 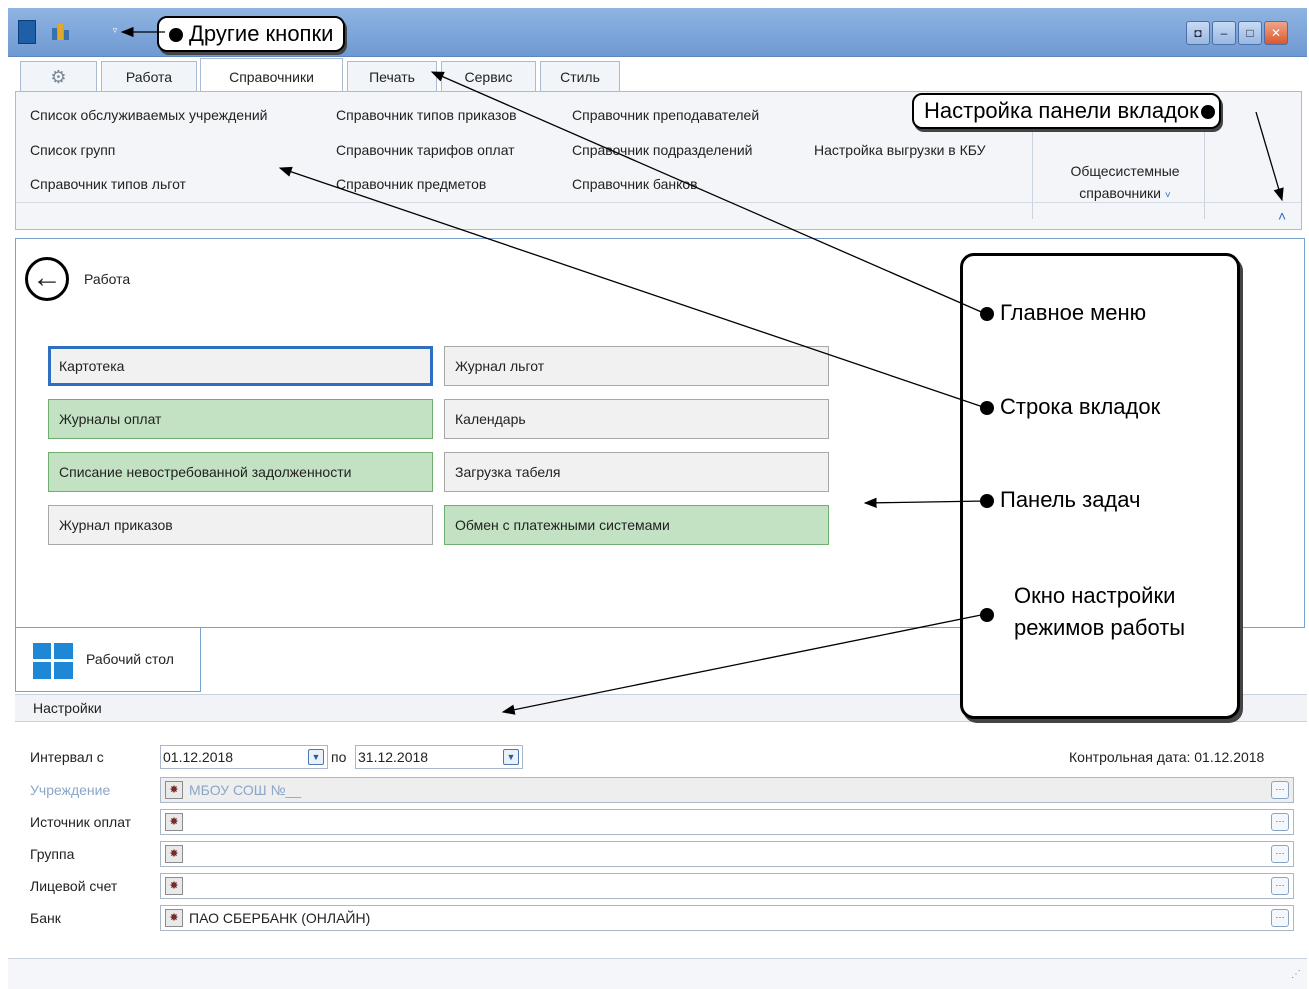 What do you see at coordinates (708, 193) in the screenshot?
I see `arrow-main-menu` at bounding box center [708, 193].